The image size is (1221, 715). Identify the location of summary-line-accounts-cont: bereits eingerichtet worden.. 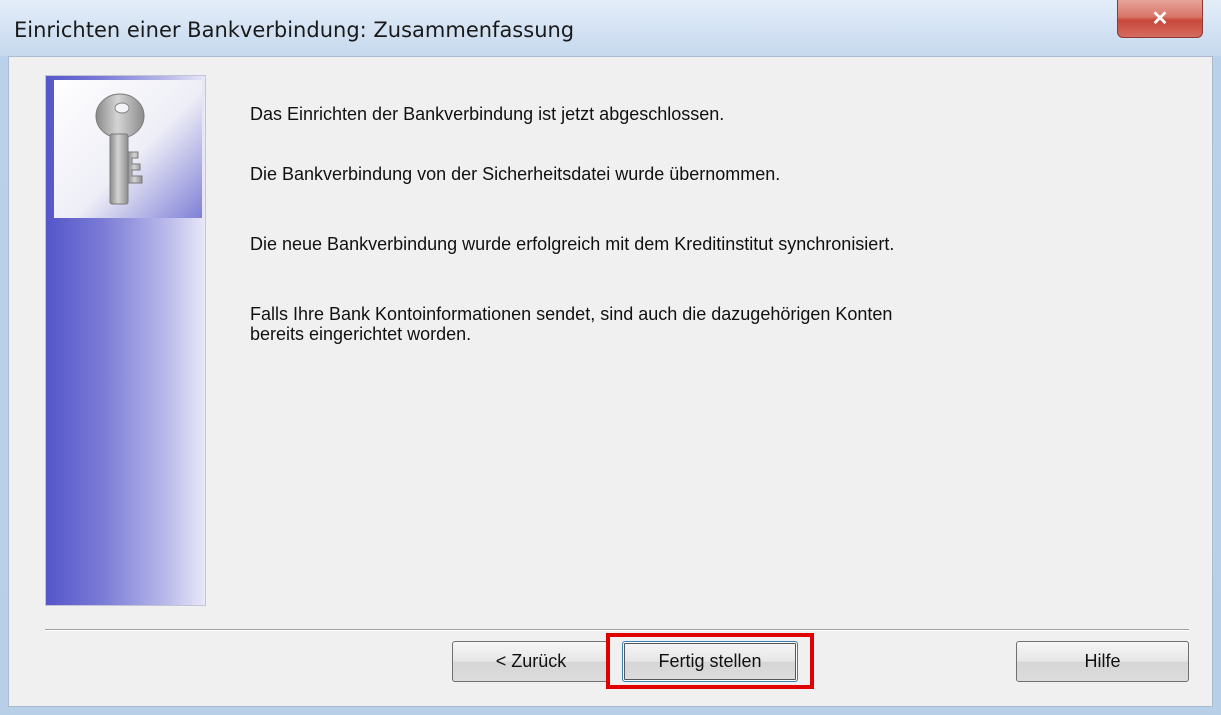
(361, 334).